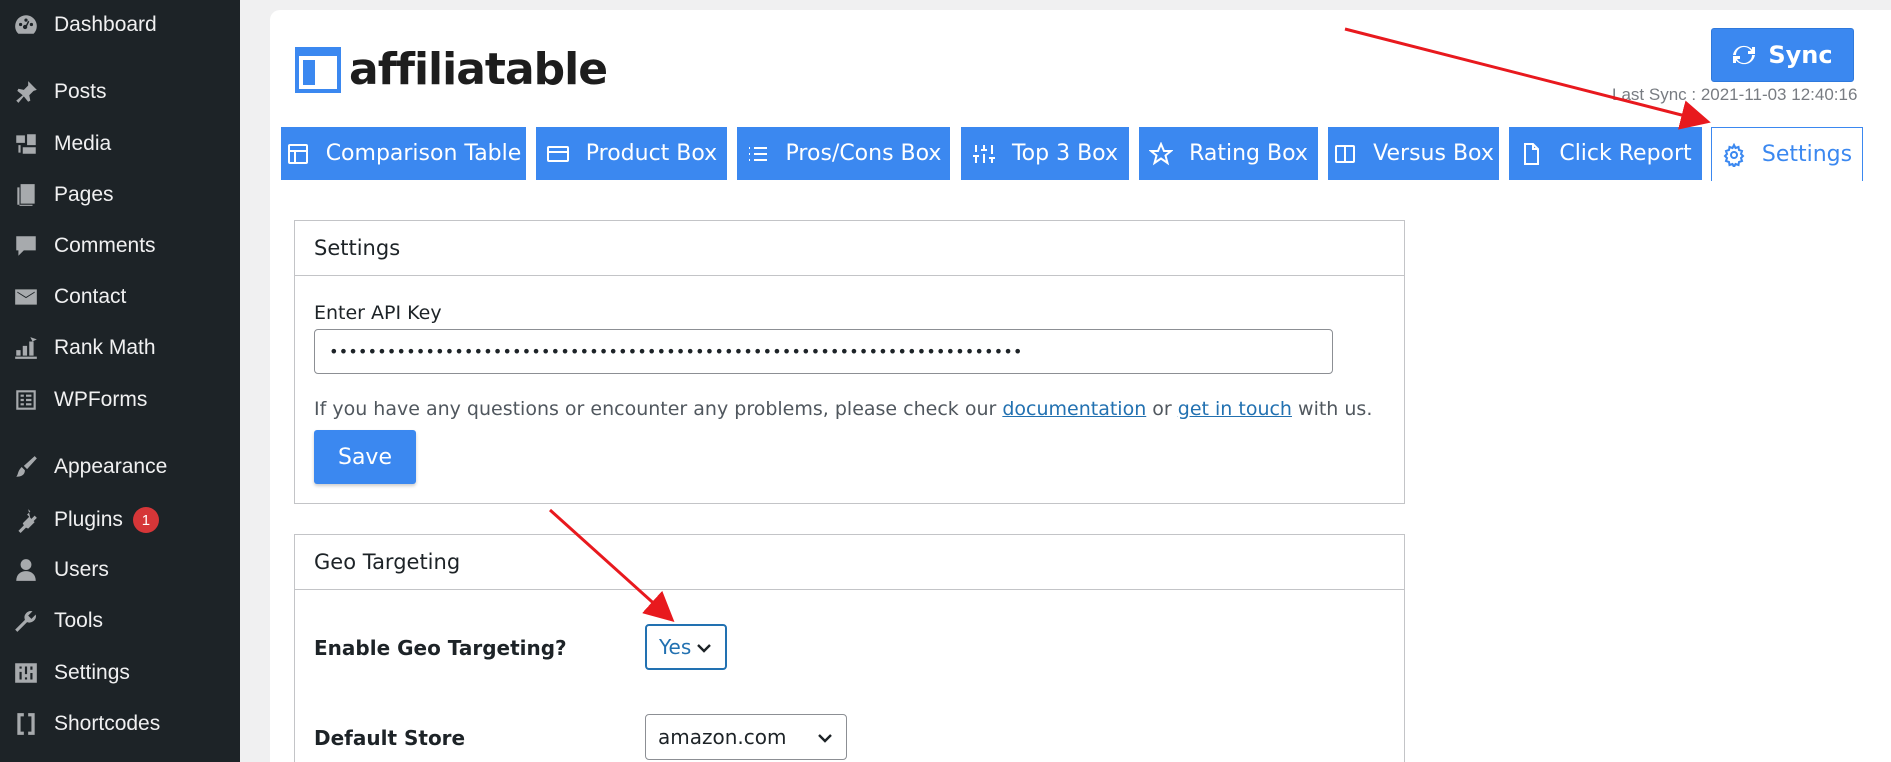 The image size is (1891, 762). Describe the element at coordinates (1064, 153) in the screenshot. I see `tab-label: Top 3 Box` at that location.